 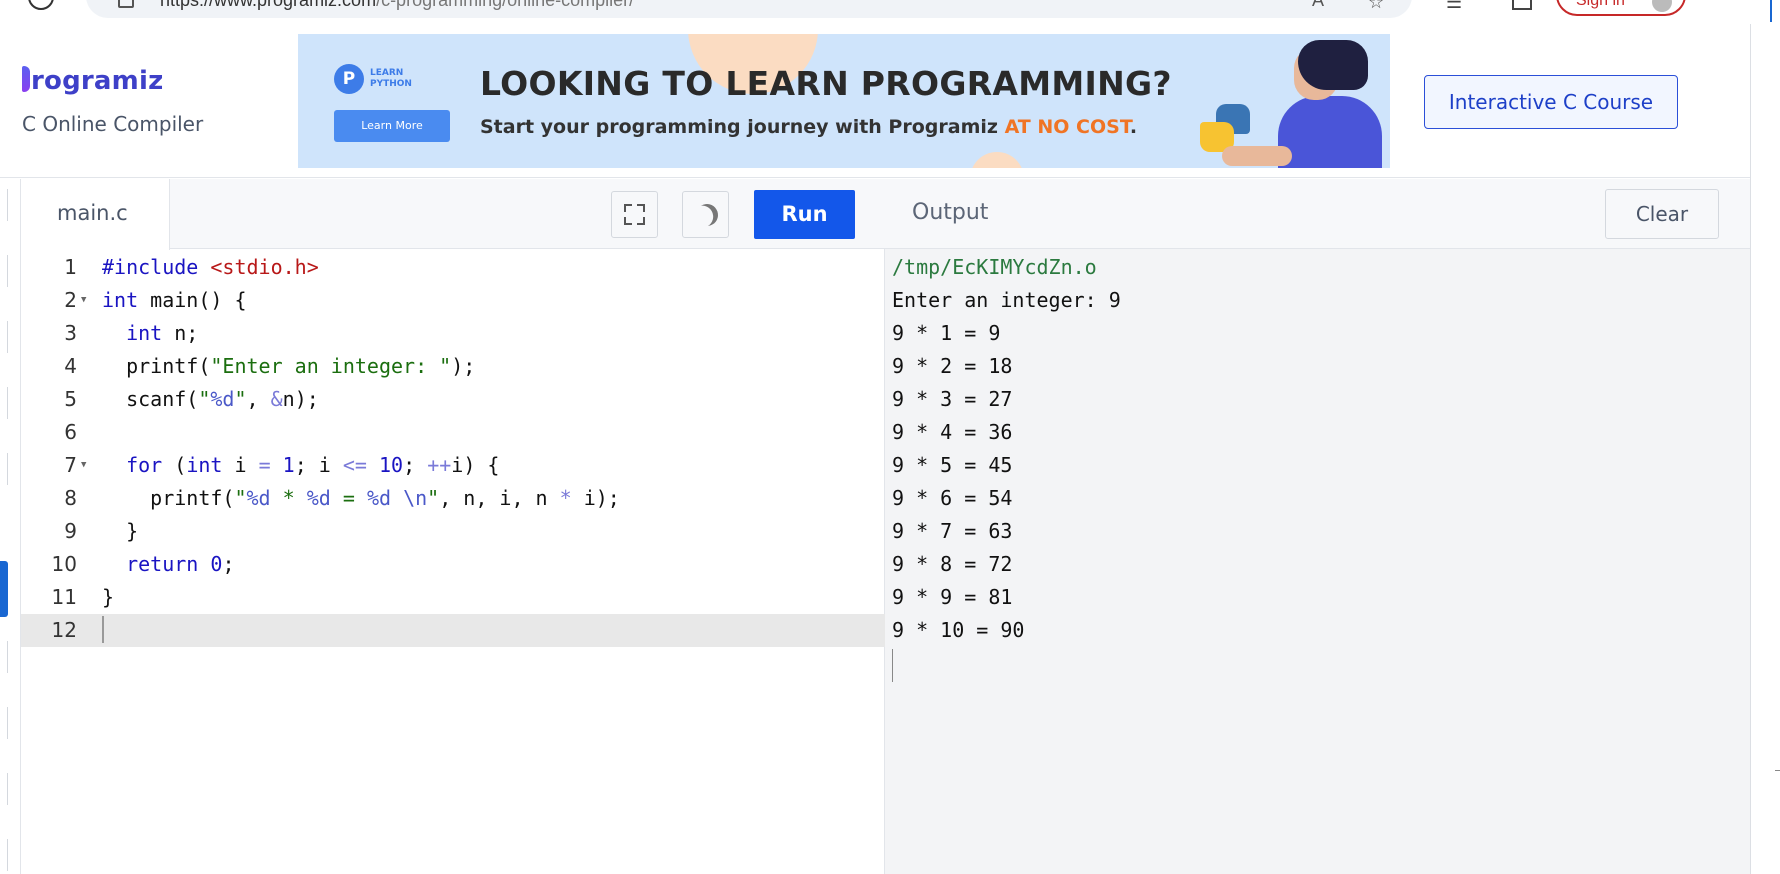 What do you see at coordinates (946, 333) in the screenshot?
I see `output-line: 9 * 1 = 9` at bounding box center [946, 333].